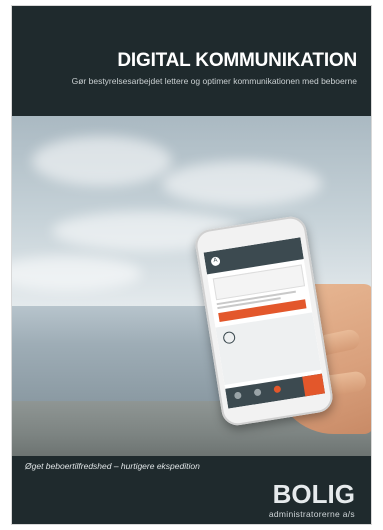  I want to click on news-card, so click(268, 348).